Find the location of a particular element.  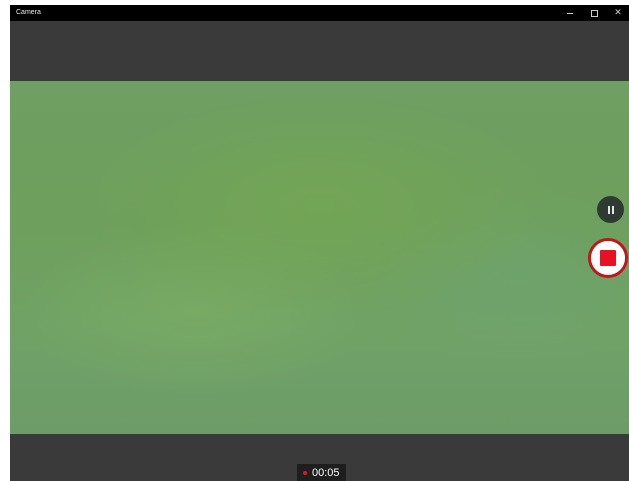

top-letterbox-bar is located at coordinates (319, 51).